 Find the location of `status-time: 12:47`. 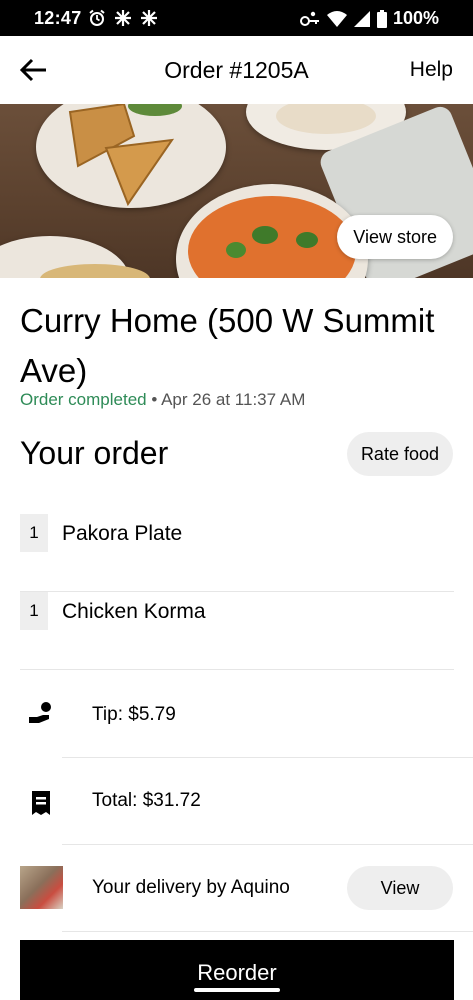

status-time: 12:47 is located at coordinates (58, 18).